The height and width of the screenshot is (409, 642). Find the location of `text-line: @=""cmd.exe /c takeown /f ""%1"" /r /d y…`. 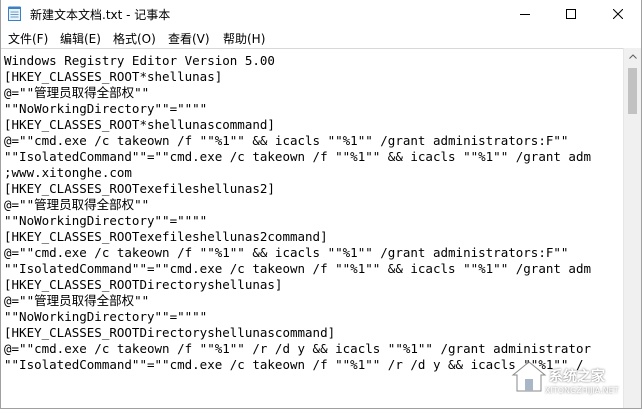

text-line: @=""cmd.exe /c takeown /f ""%1"" /r /d y… is located at coordinates (297, 348).